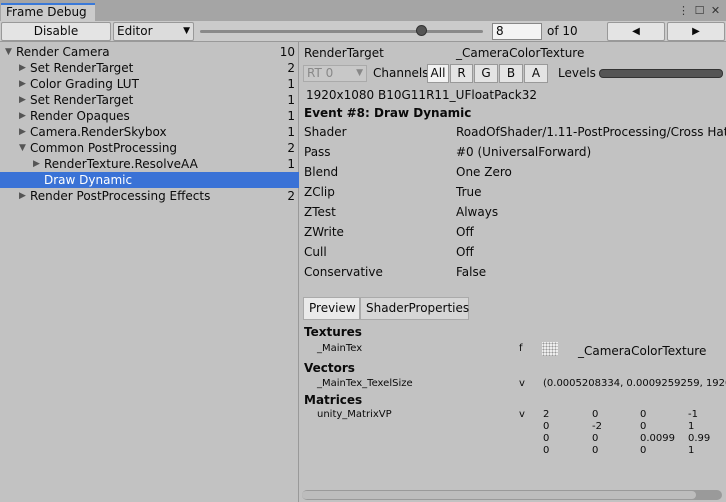 Image resolution: width=726 pixels, height=502 pixels. What do you see at coordinates (333, 400) in the screenshot?
I see `matrices-heading: Matrices` at bounding box center [333, 400].